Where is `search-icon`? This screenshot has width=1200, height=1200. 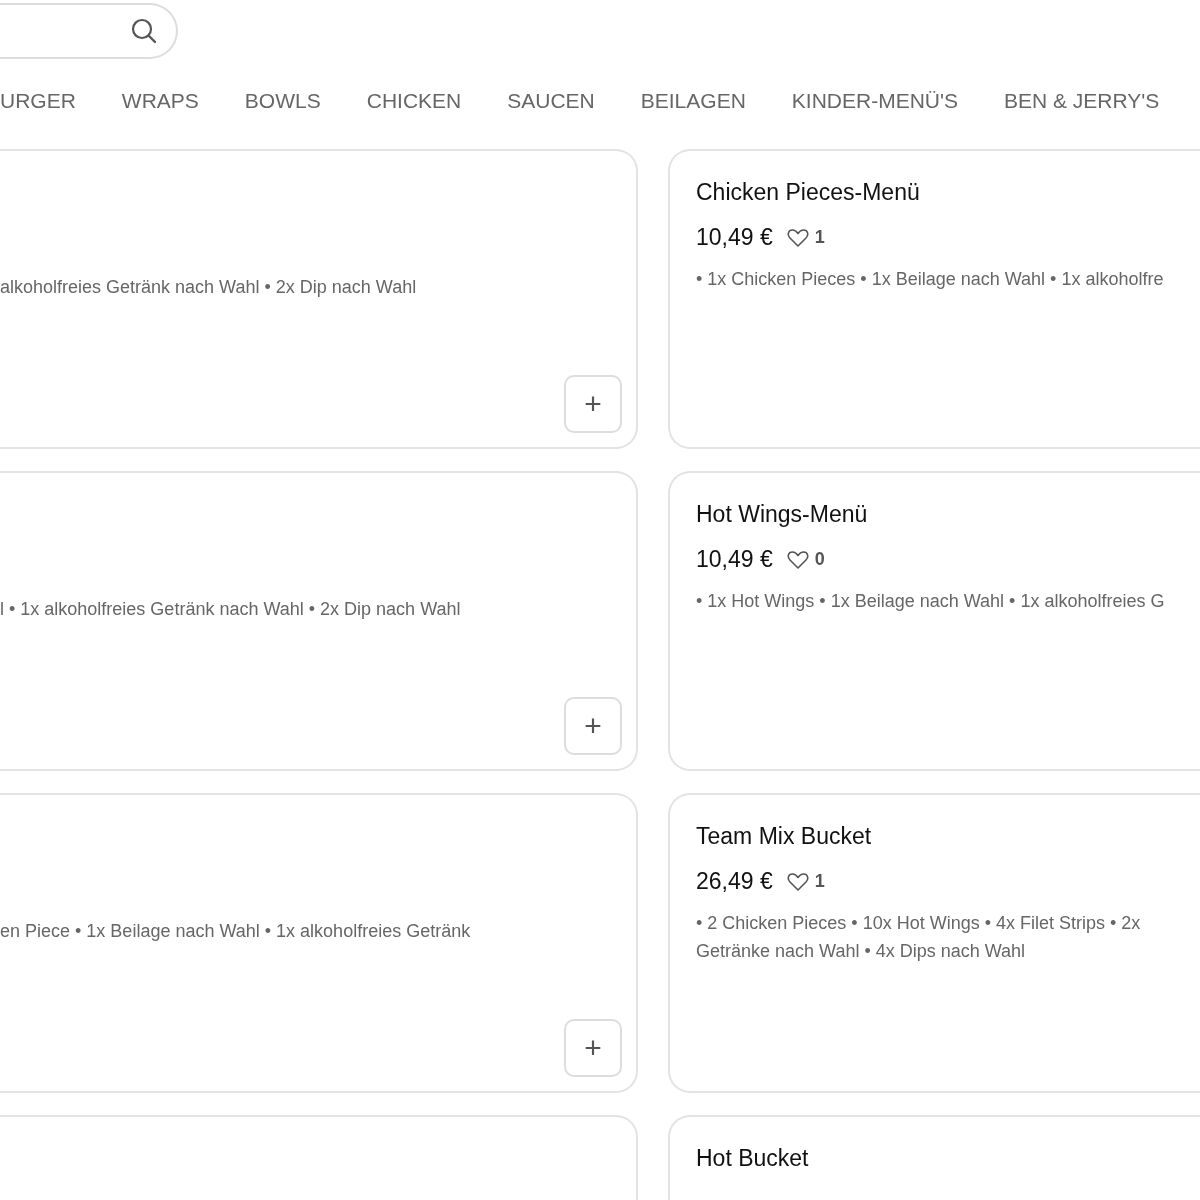 search-icon is located at coordinates (144, 31).